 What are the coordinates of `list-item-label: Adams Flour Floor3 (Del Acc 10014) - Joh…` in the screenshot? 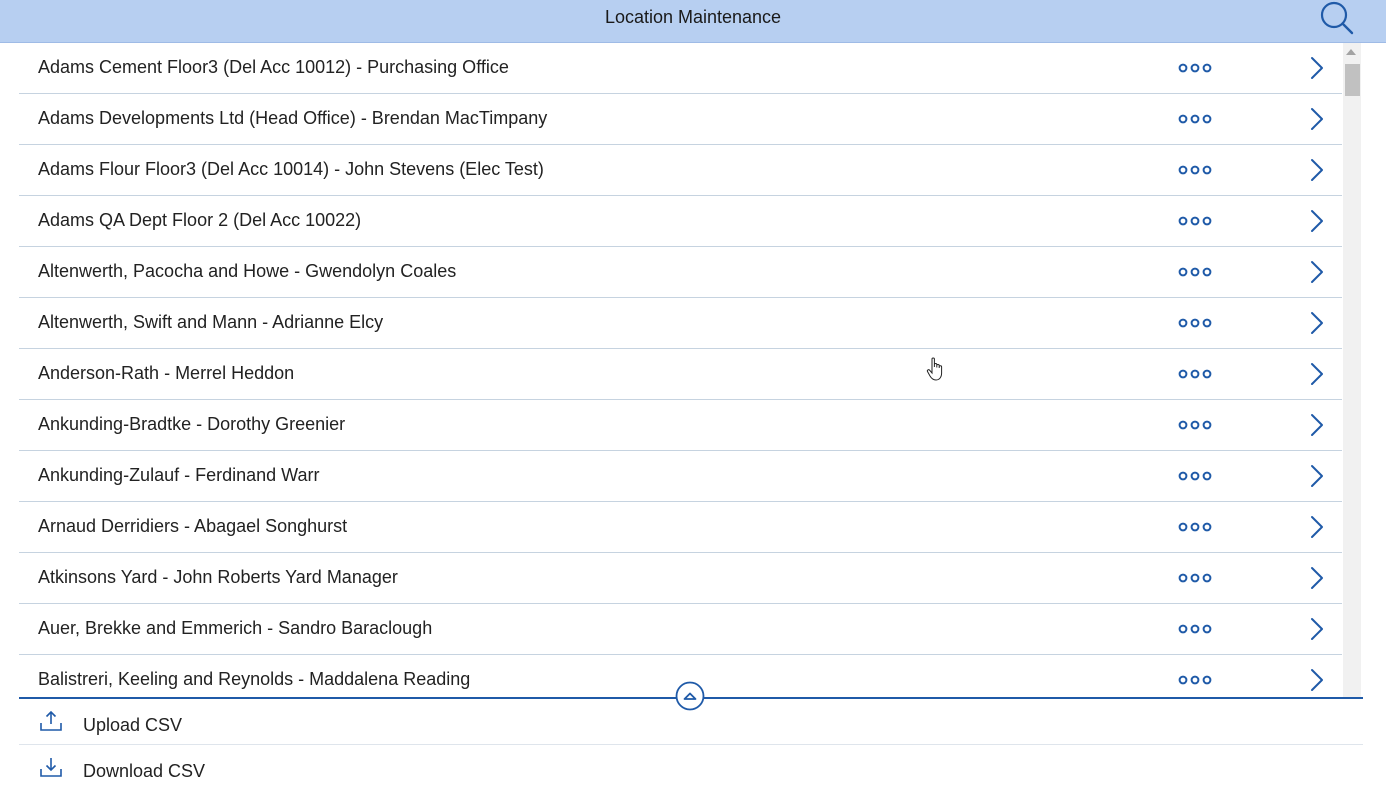 It's located at (291, 169).